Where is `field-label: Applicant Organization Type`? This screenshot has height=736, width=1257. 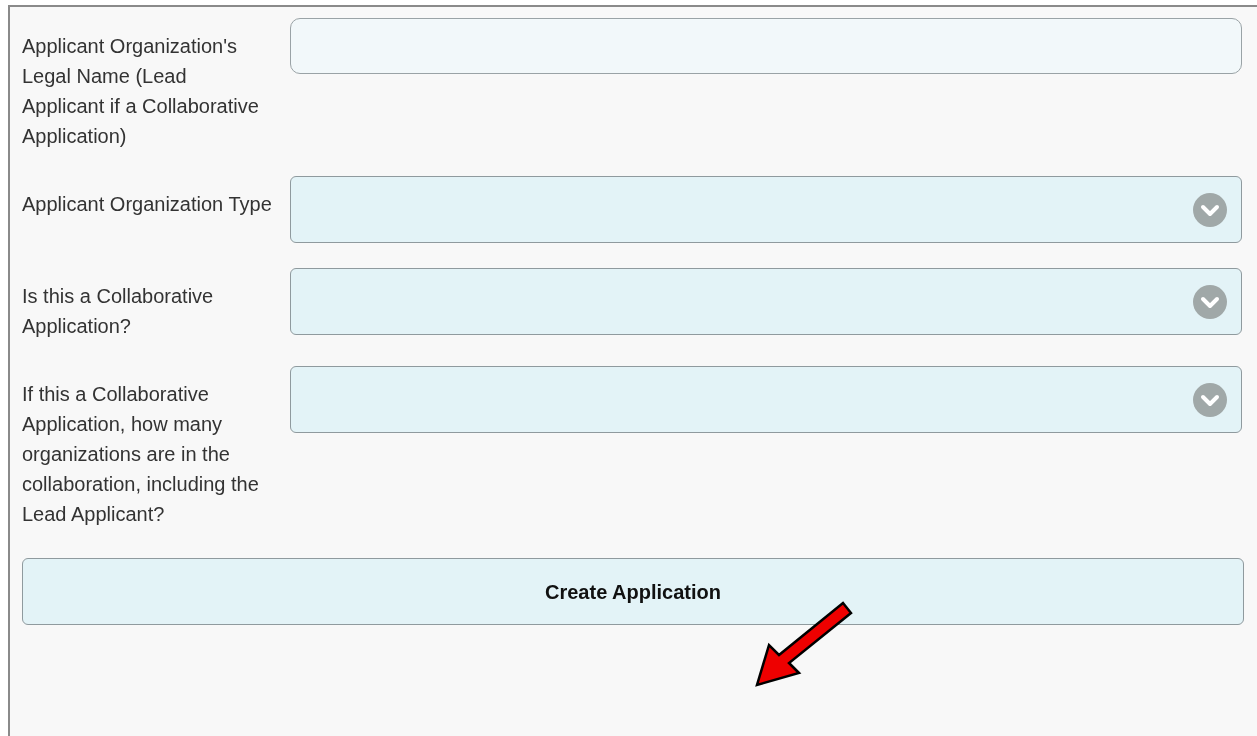
field-label: Applicant Organization Type is located at coordinates (147, 204).